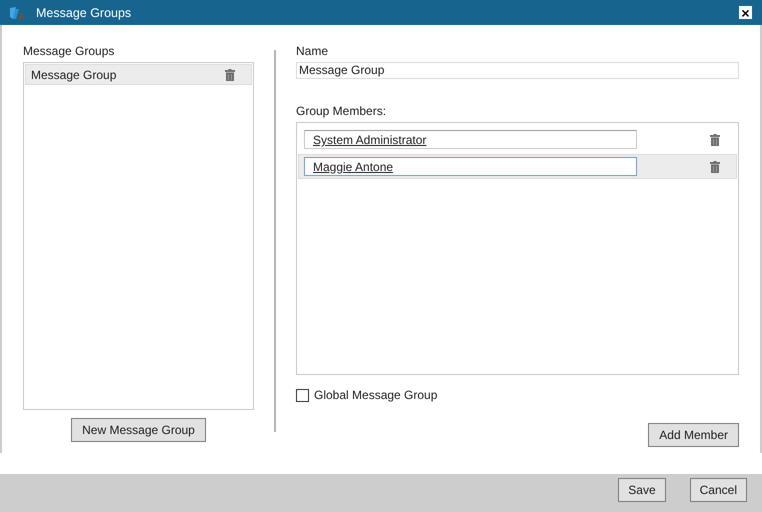 This screenshot has height=512, width=762. I want to click on member-row: System Administrator, so click(517, 139).